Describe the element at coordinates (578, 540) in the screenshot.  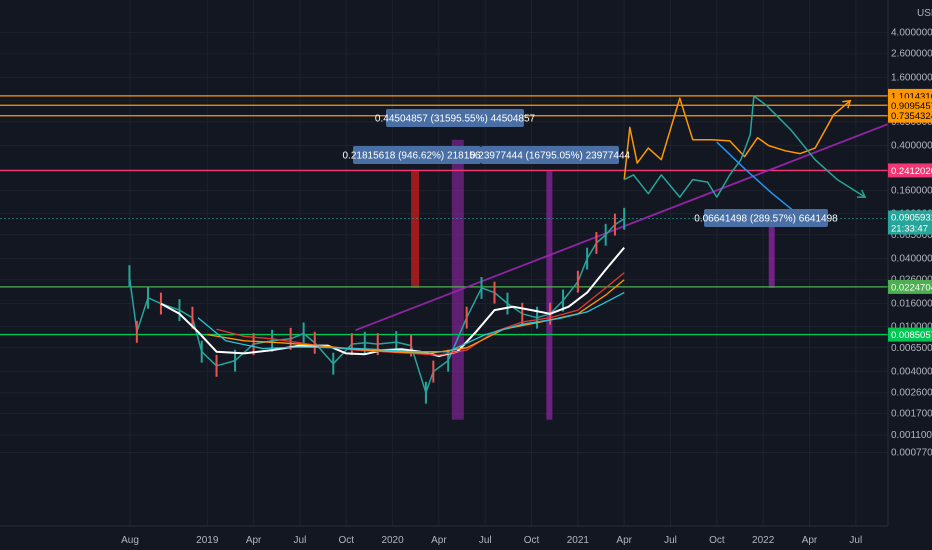
I see `time-tick-label: 2021` at that location.